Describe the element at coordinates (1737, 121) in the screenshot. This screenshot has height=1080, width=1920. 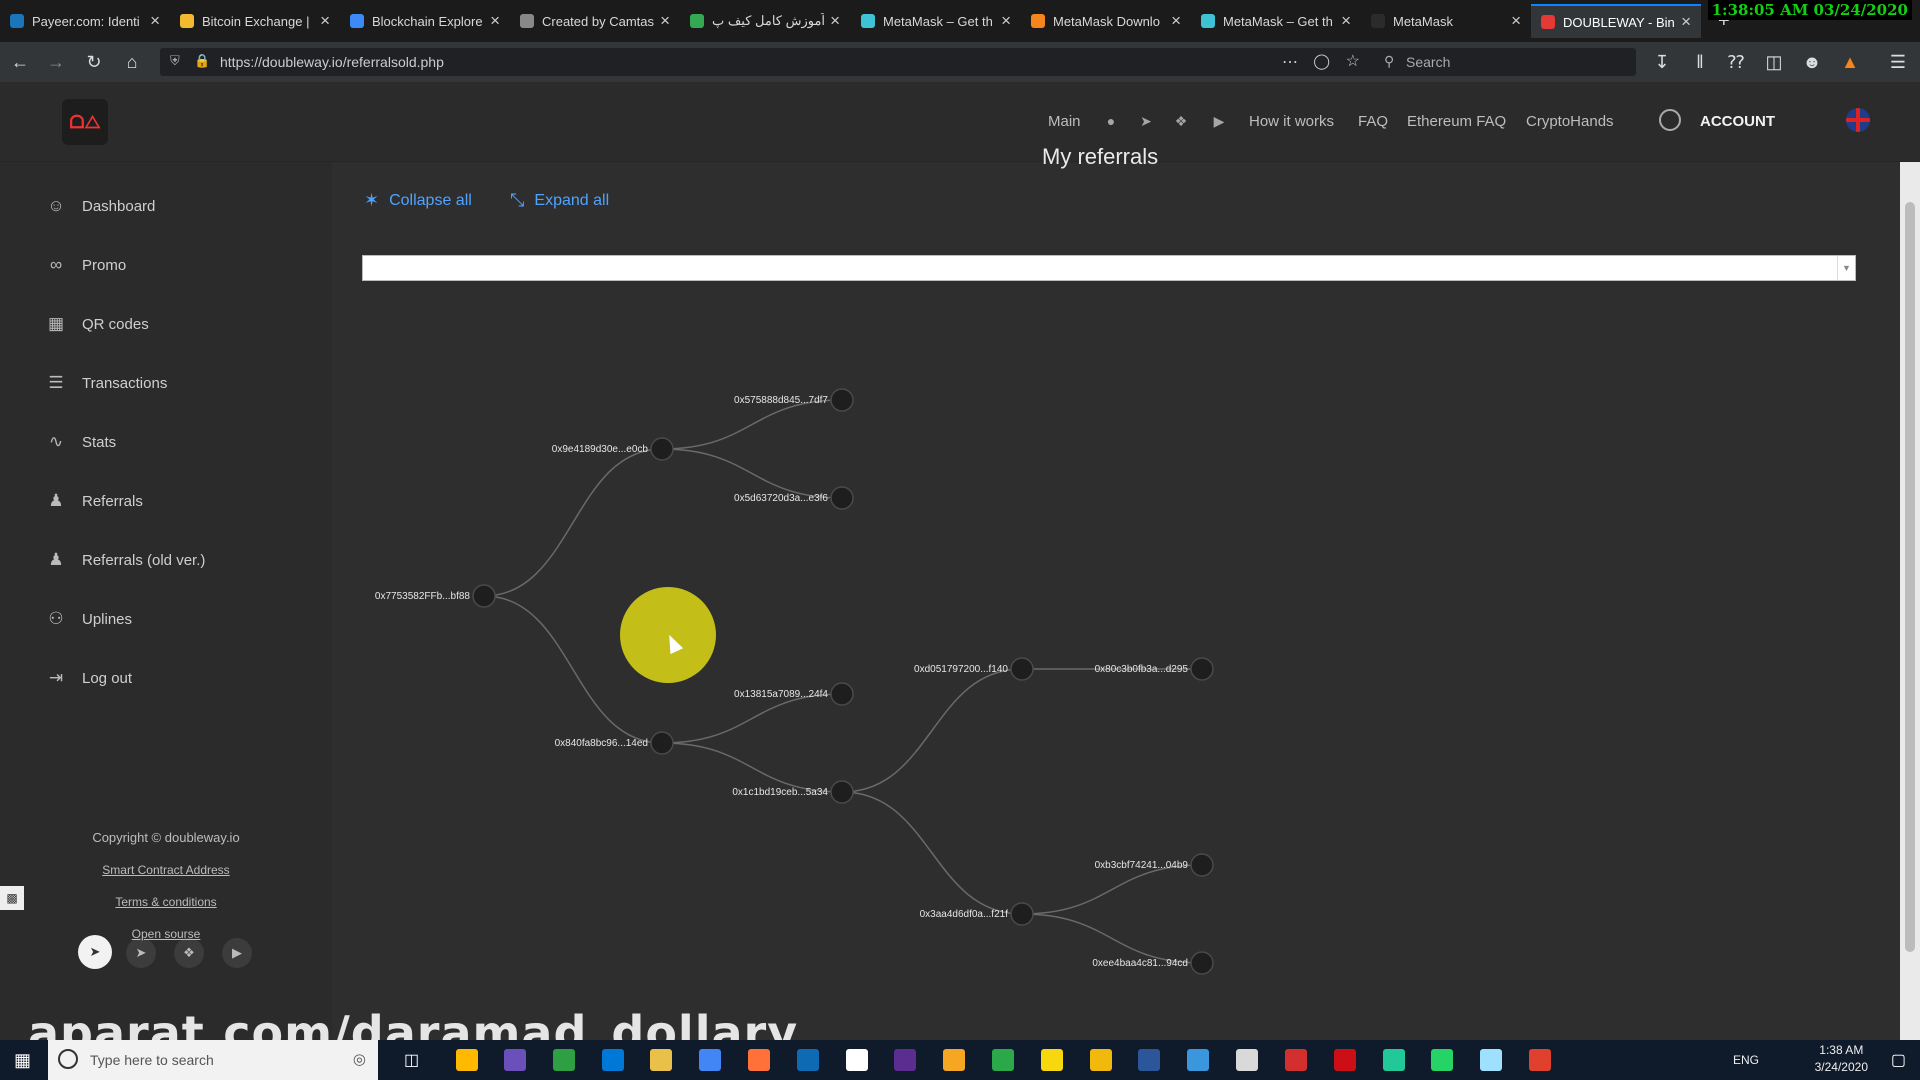
I see `account-button: ACCOUNT` at that location.